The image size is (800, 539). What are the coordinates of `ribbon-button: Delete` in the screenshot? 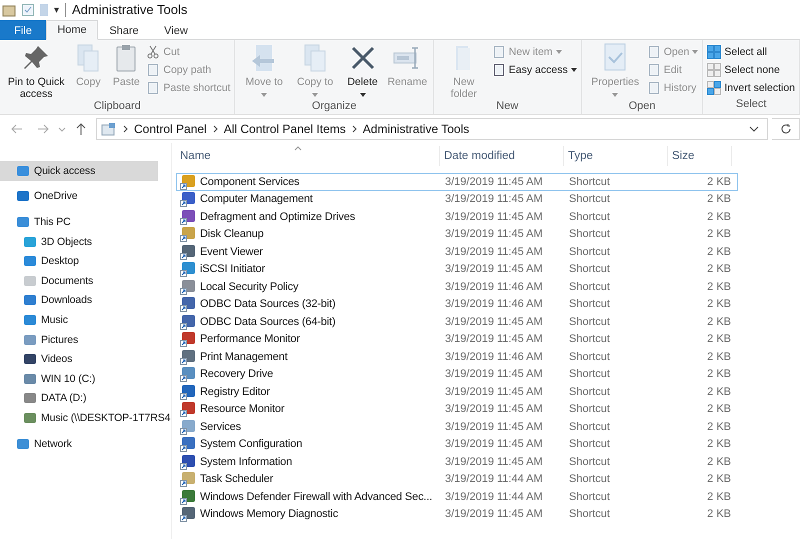 It's located at (362, 71).